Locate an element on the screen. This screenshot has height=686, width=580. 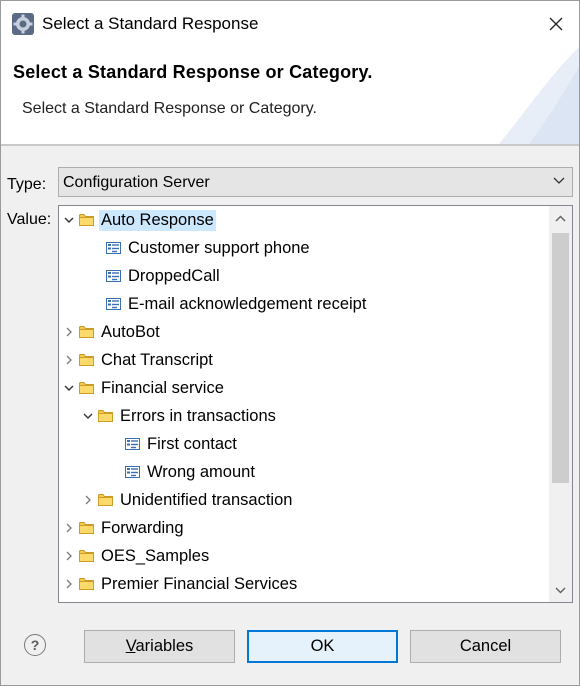
type-select-value: Configuration Server is located at coordinates (136, 182).